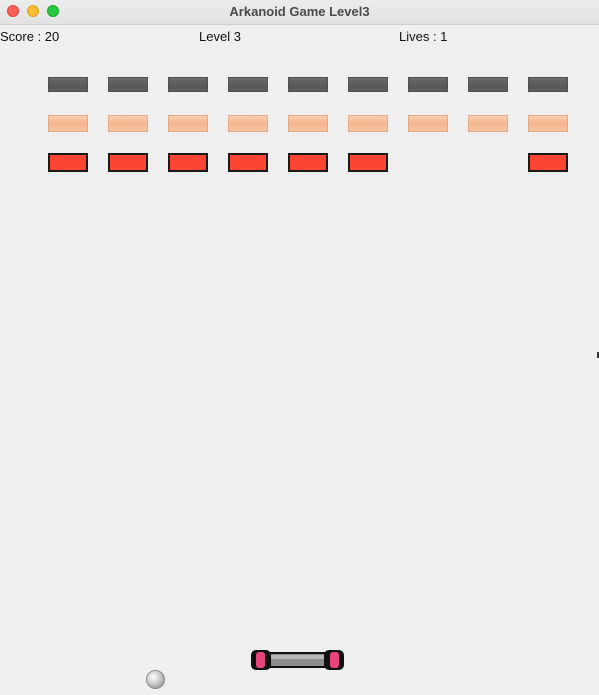  Describe the element at coordinates (297, 660) in the screenshot. I see `paddle` at that location.